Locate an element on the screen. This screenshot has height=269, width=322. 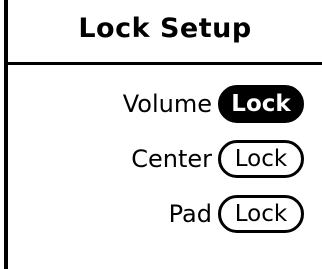
pad-lock-row: Pad Lock is located at coordinates (236, 214).